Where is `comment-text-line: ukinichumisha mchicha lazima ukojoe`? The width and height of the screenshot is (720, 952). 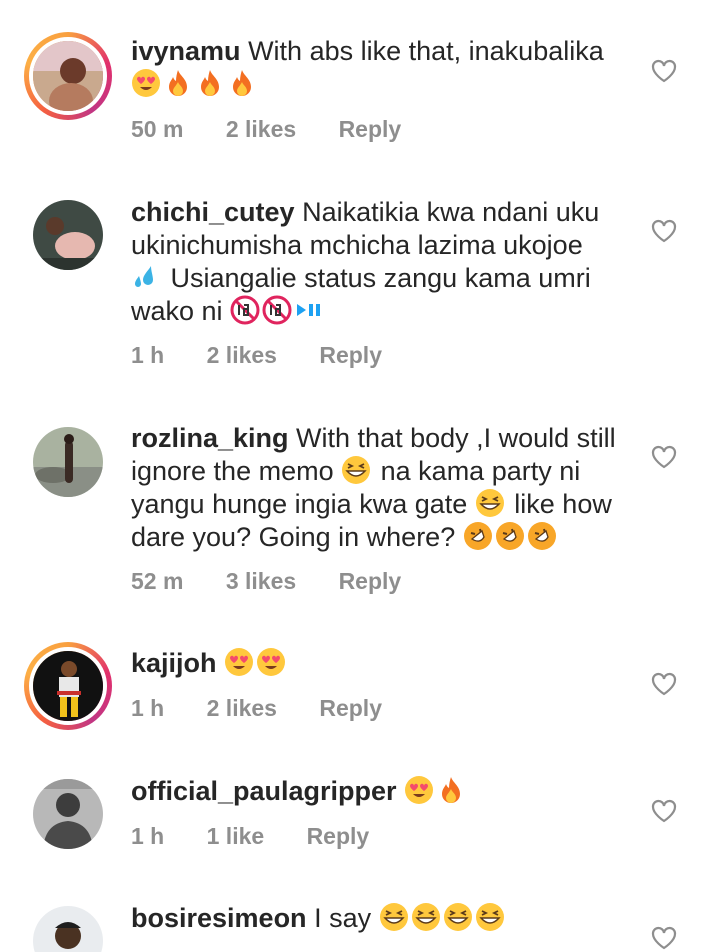
comment-text-line: ukinichumisha mchicha lazima ukojoe is located at coordinates (357, 245).